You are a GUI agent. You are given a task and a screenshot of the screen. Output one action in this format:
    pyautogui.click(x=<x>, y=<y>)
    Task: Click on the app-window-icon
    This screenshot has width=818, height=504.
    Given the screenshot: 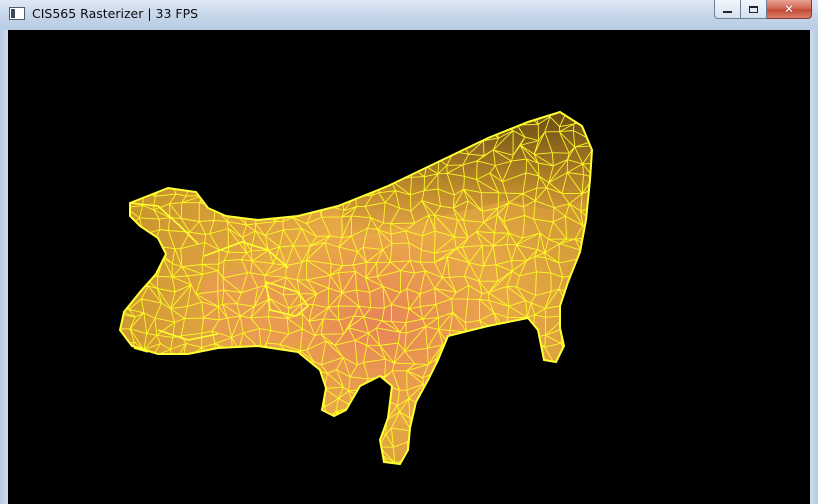 What is the action you would take?
    pyautogui.click(x=17, y=13)
    